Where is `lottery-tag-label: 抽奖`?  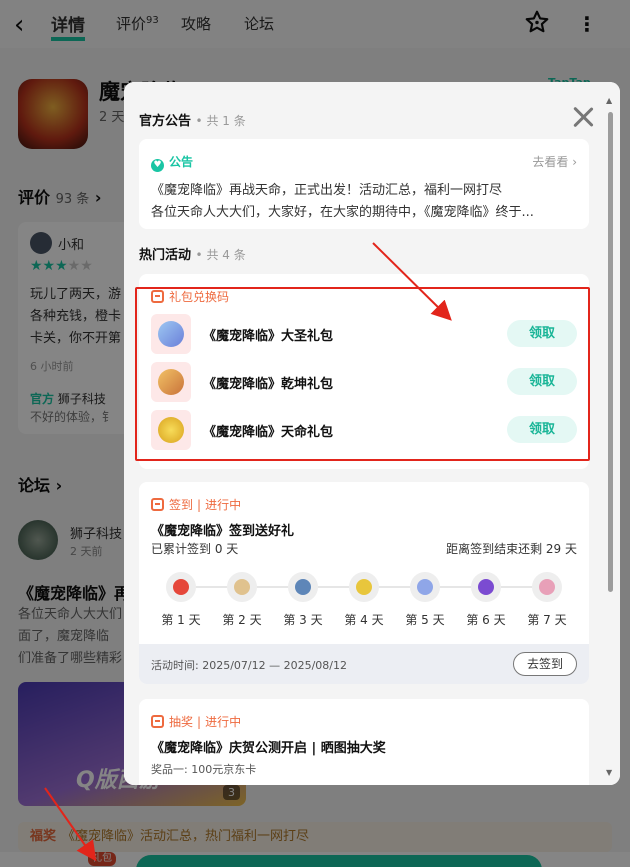
lottery-tag-label: 抽奖 is located at coordinates (181, 722).